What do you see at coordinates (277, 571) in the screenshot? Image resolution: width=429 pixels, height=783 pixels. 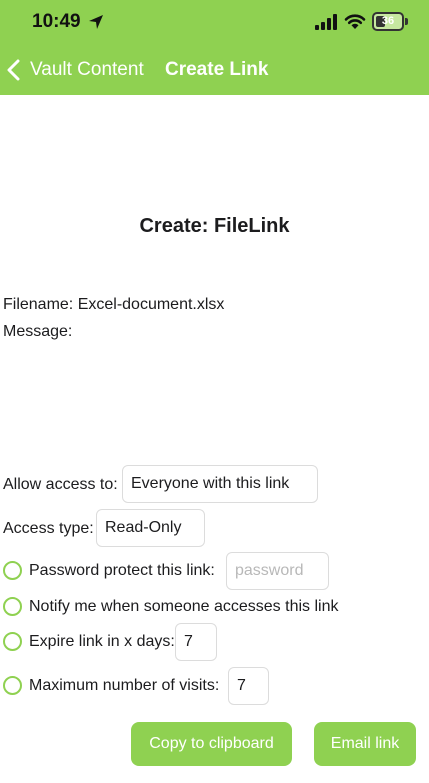 I see `password-input` at bounding box center [277, 571].